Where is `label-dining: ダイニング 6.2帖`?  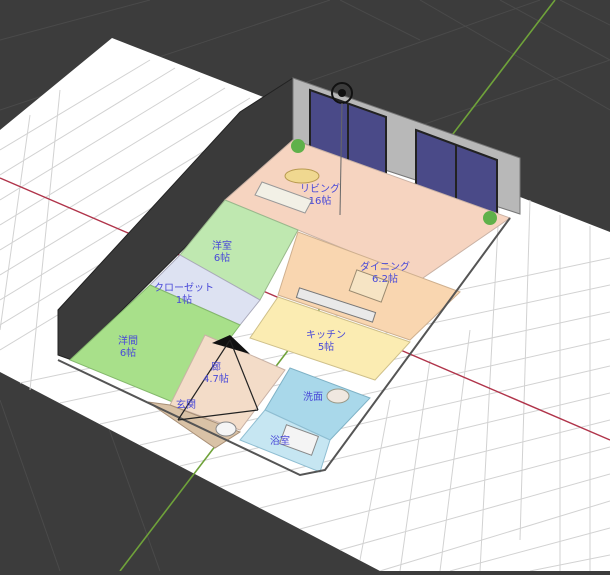
label-dining: ダイニング 6.2帖 is located at coordinates (385, 273).